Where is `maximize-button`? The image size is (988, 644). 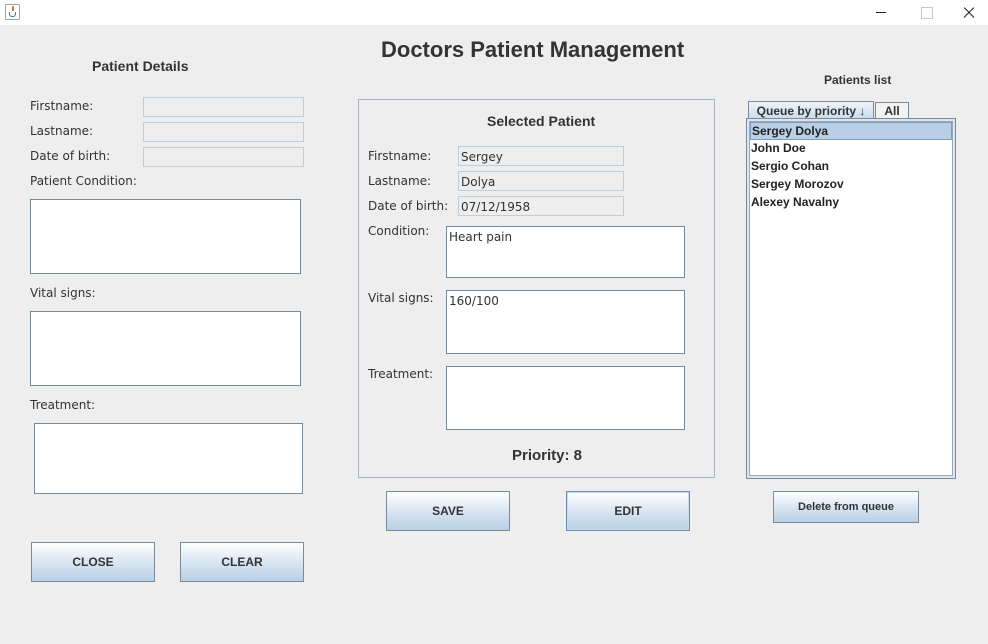 maximize-button is located at coordinates (926, 12).